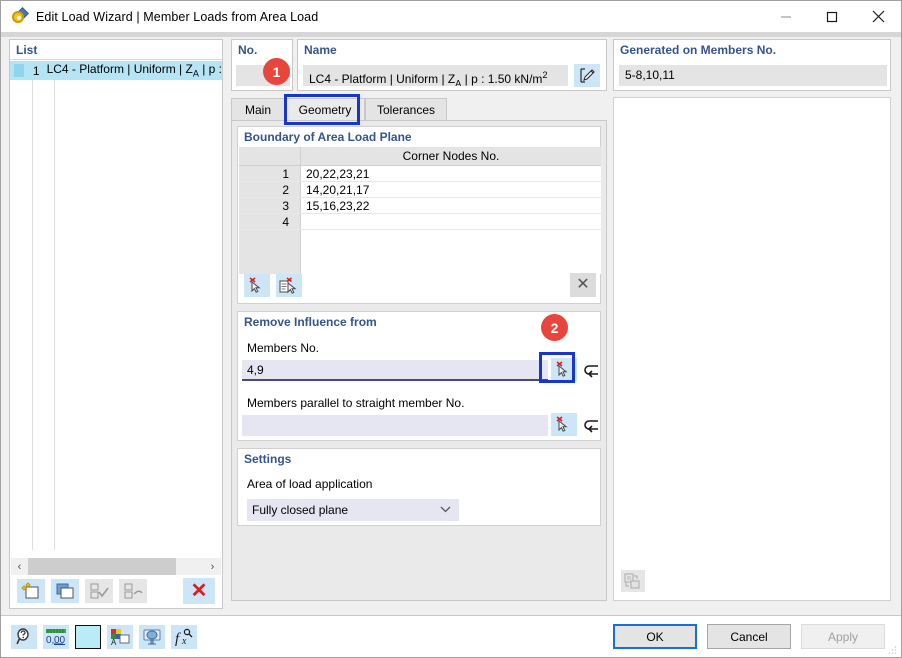 This screenshot has width=902, height=658. I want to click on number-label: No., so click(248, 50).